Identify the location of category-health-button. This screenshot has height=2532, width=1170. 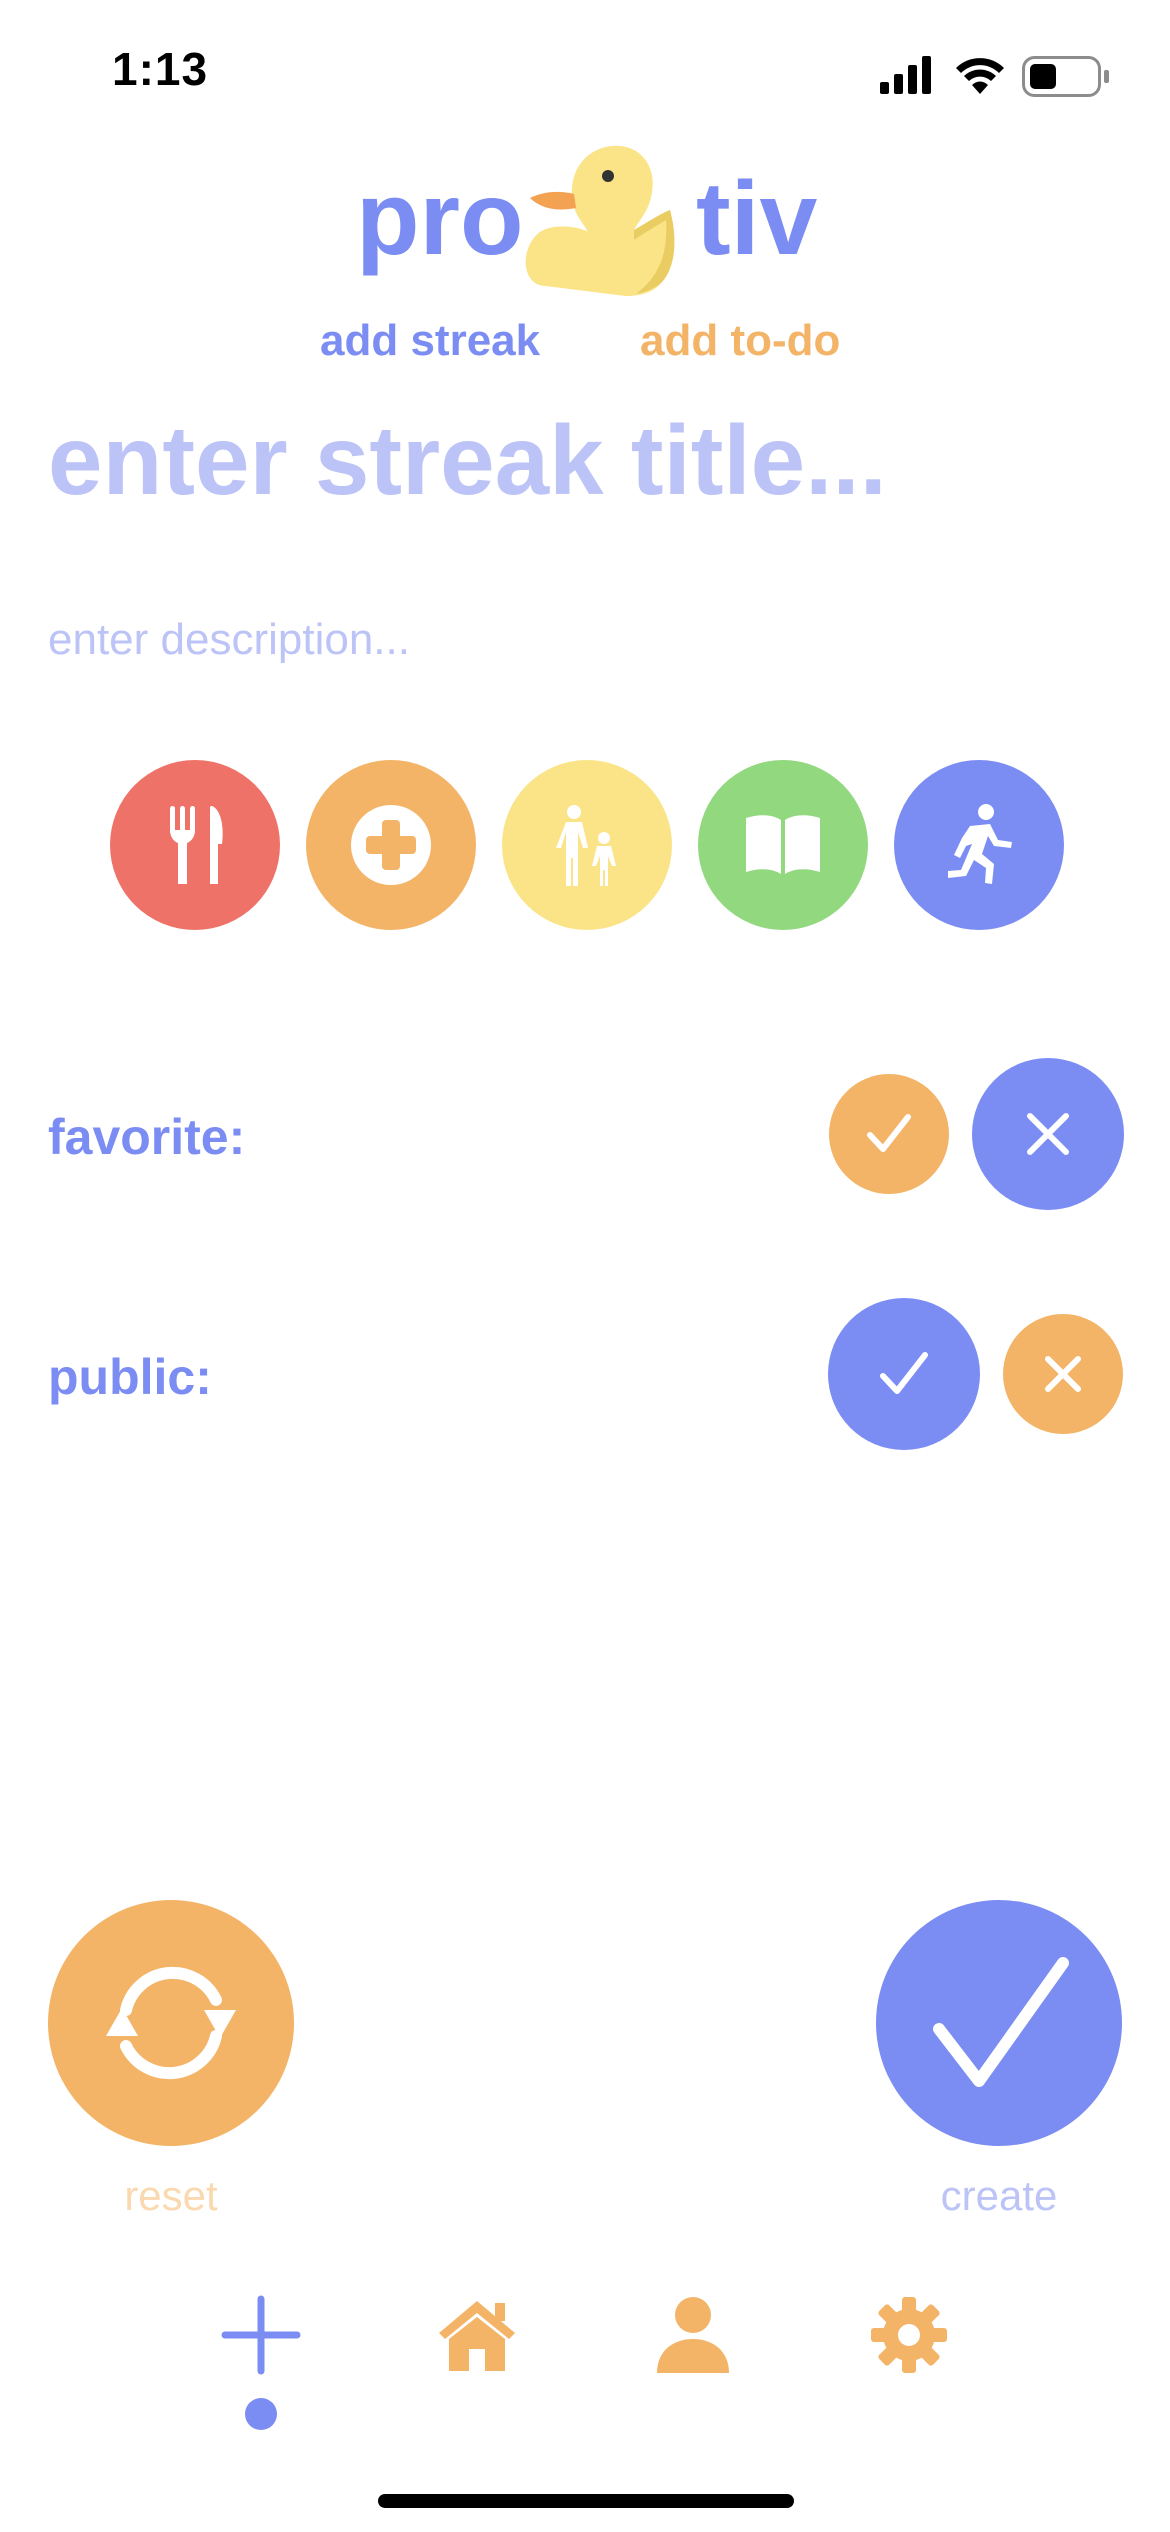
(391, 845).